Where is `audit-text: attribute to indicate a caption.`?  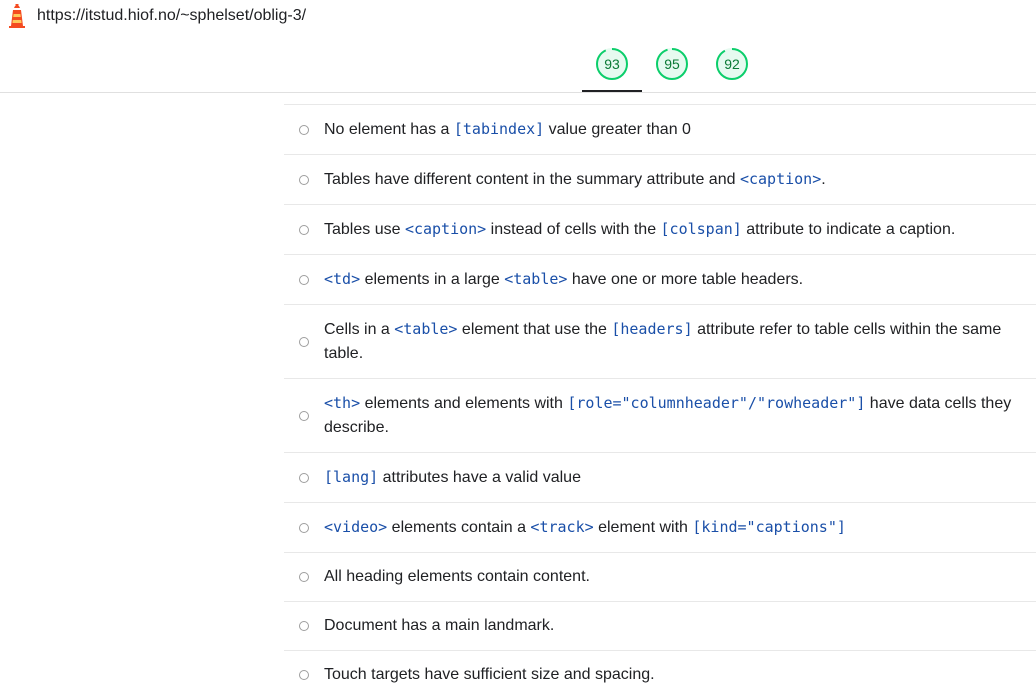
audit-text: attribute to indicate a caption. is located at coordinates (848, 229).